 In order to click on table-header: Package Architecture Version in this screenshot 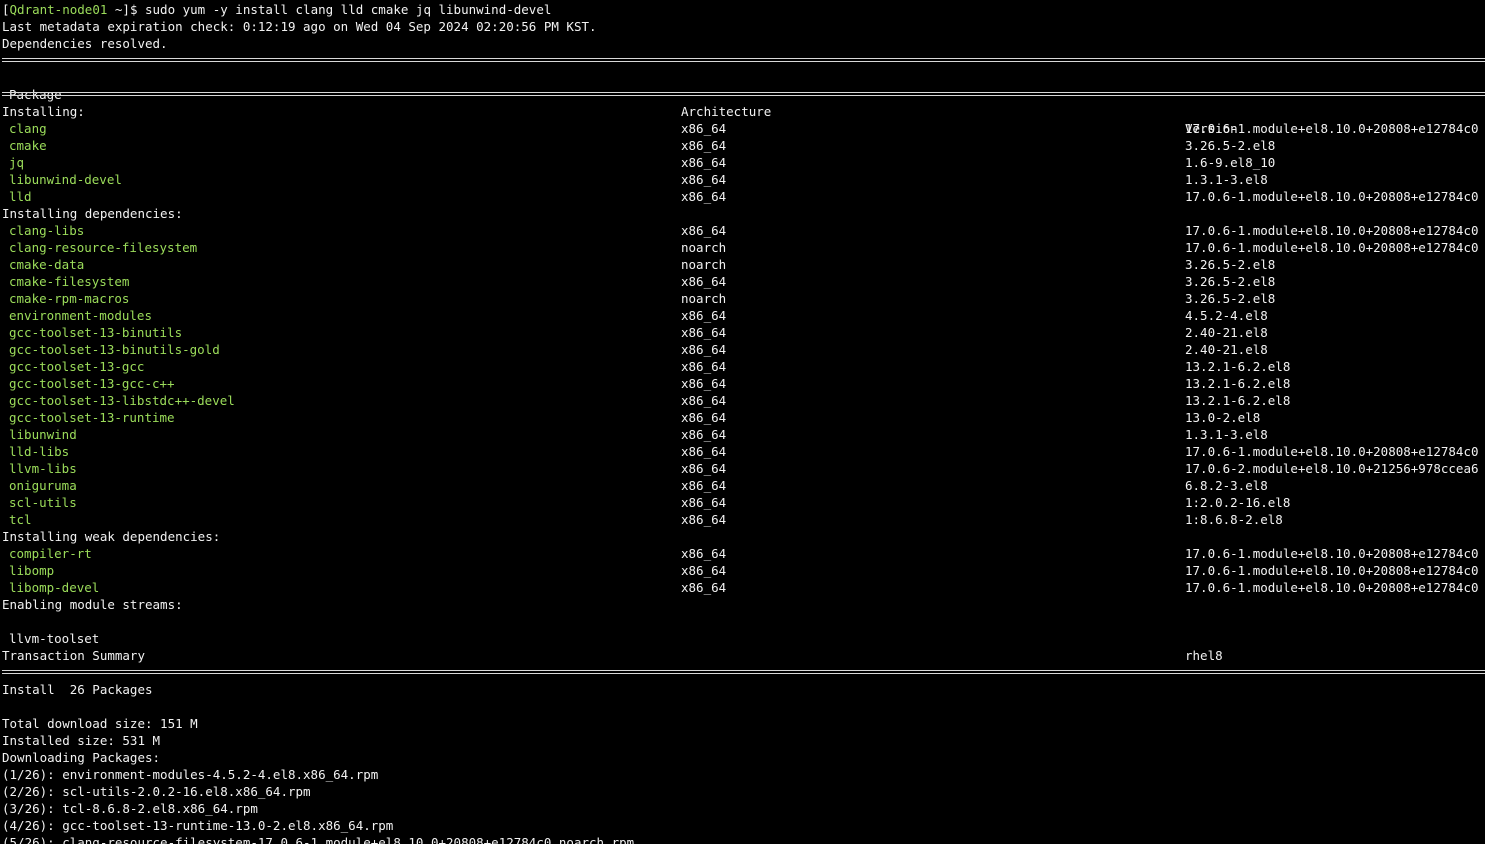, I will do `click(743, 102)`.